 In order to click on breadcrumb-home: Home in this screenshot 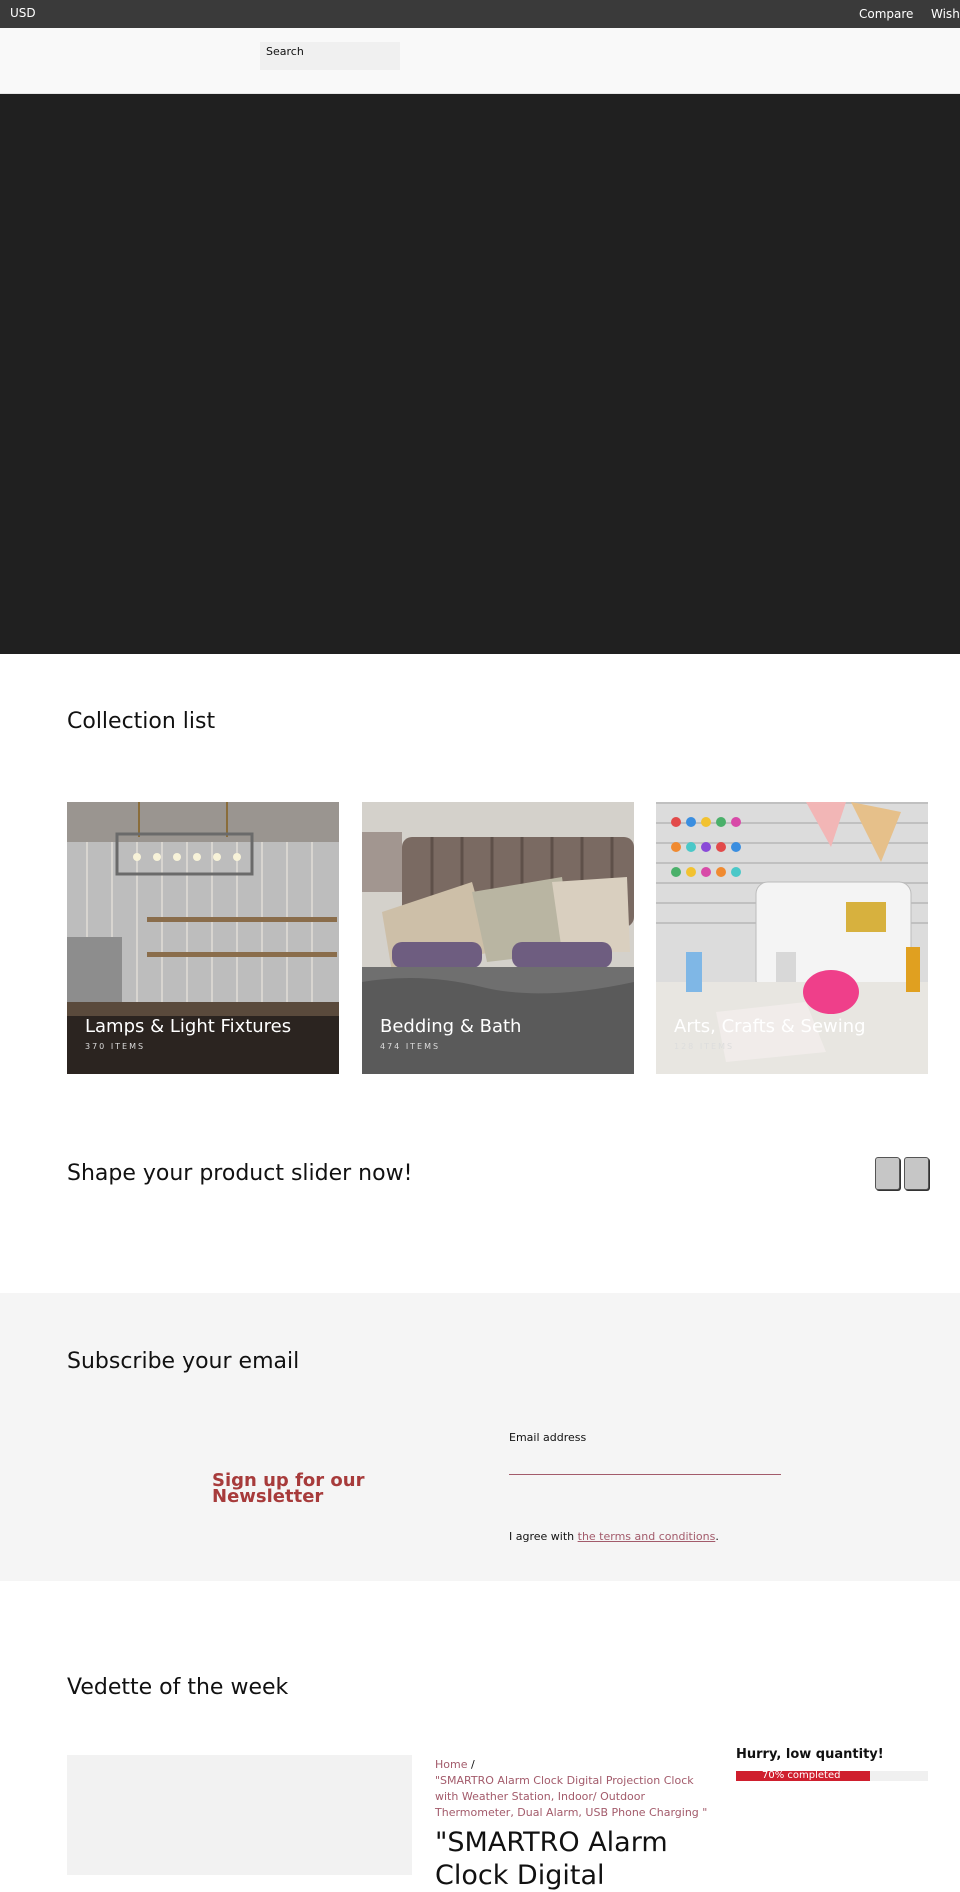, I will do `click(451, 1764)`.